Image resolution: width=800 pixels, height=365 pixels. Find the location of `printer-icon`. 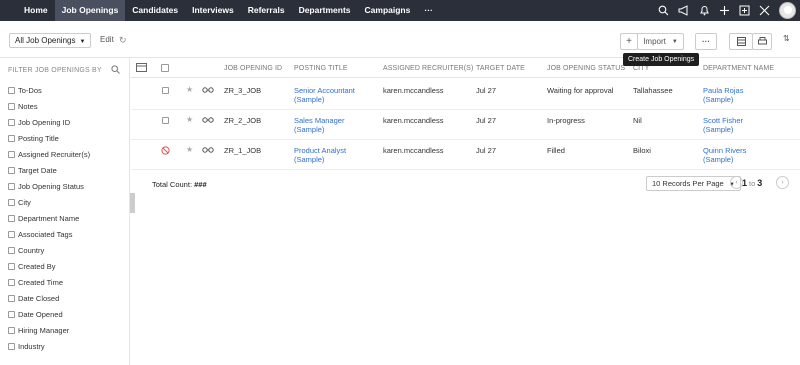

printer-icon is located at coordinates (762, 41).